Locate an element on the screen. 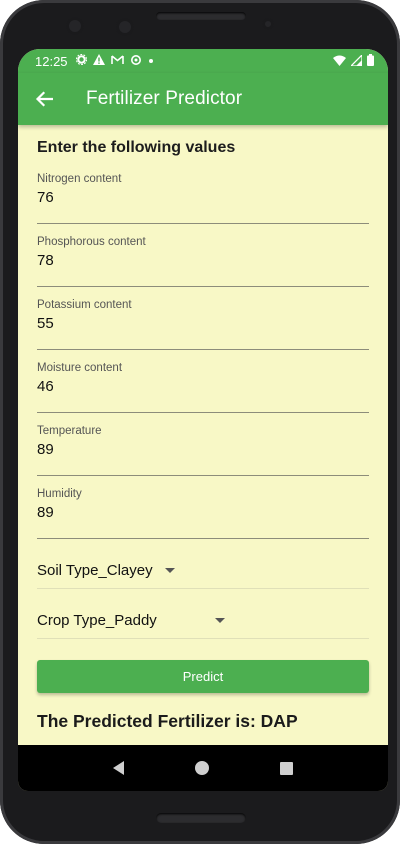  system-nav-bar is located at coordinates (203, 768).